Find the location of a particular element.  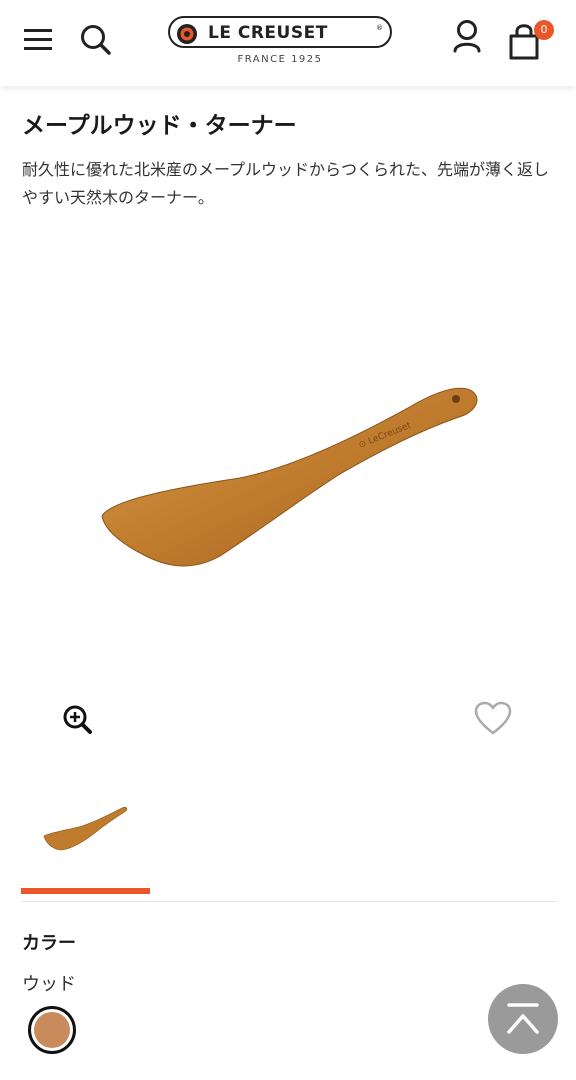

zoom-button is located at coordinates (78, 720).